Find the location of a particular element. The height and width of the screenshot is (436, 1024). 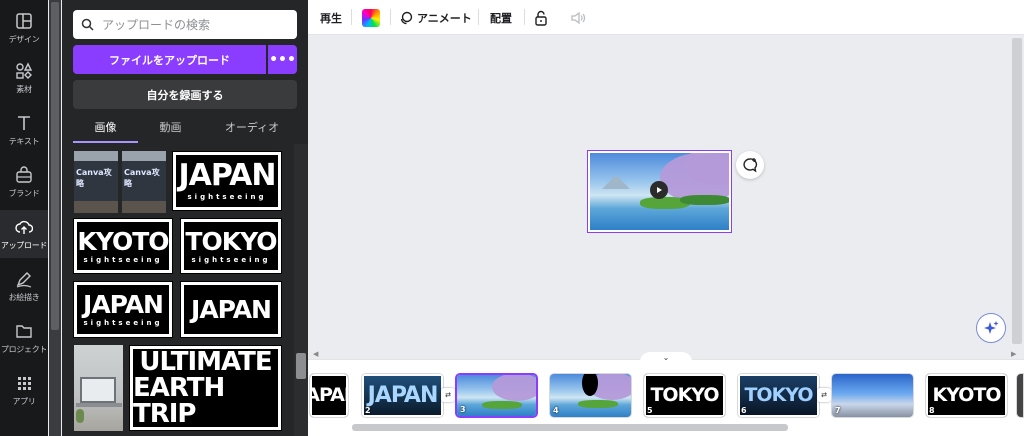

thumb-footer is located at coordinates (144, 207).